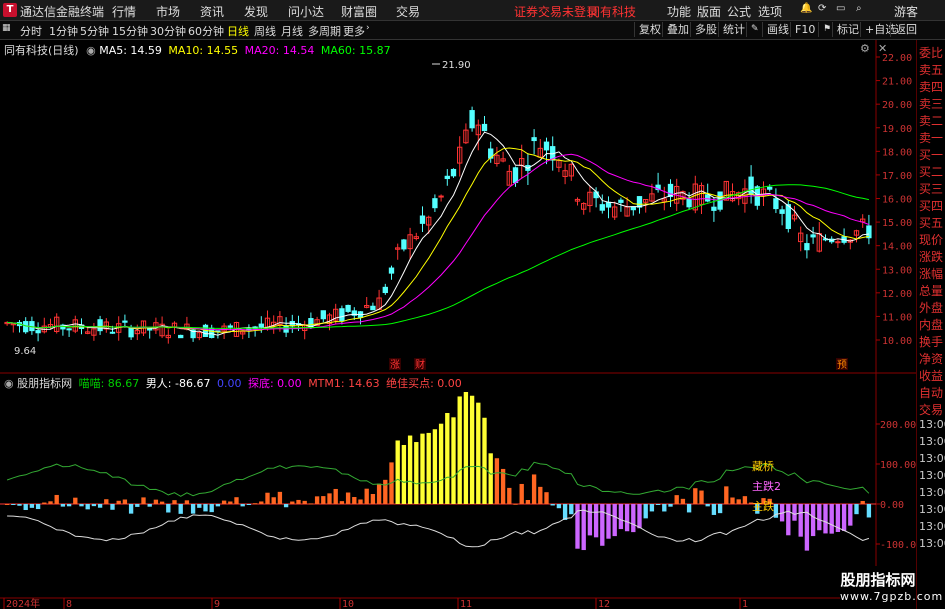 This screenshot has height=609, width=945. Describe the element at coordinates (649, 29) in the screenshot. I see `adjust-button: 复权` at that location.